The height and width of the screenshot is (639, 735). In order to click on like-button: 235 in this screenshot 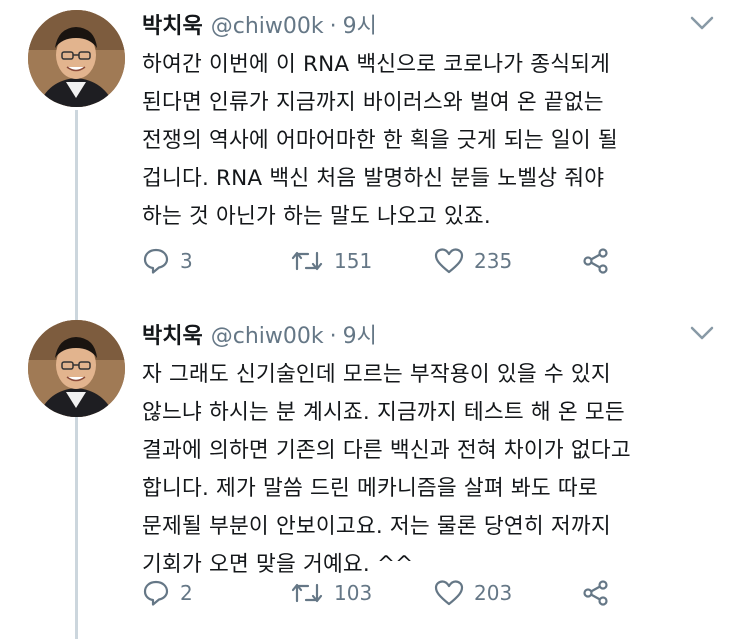, I will do `click(473, 261)`.